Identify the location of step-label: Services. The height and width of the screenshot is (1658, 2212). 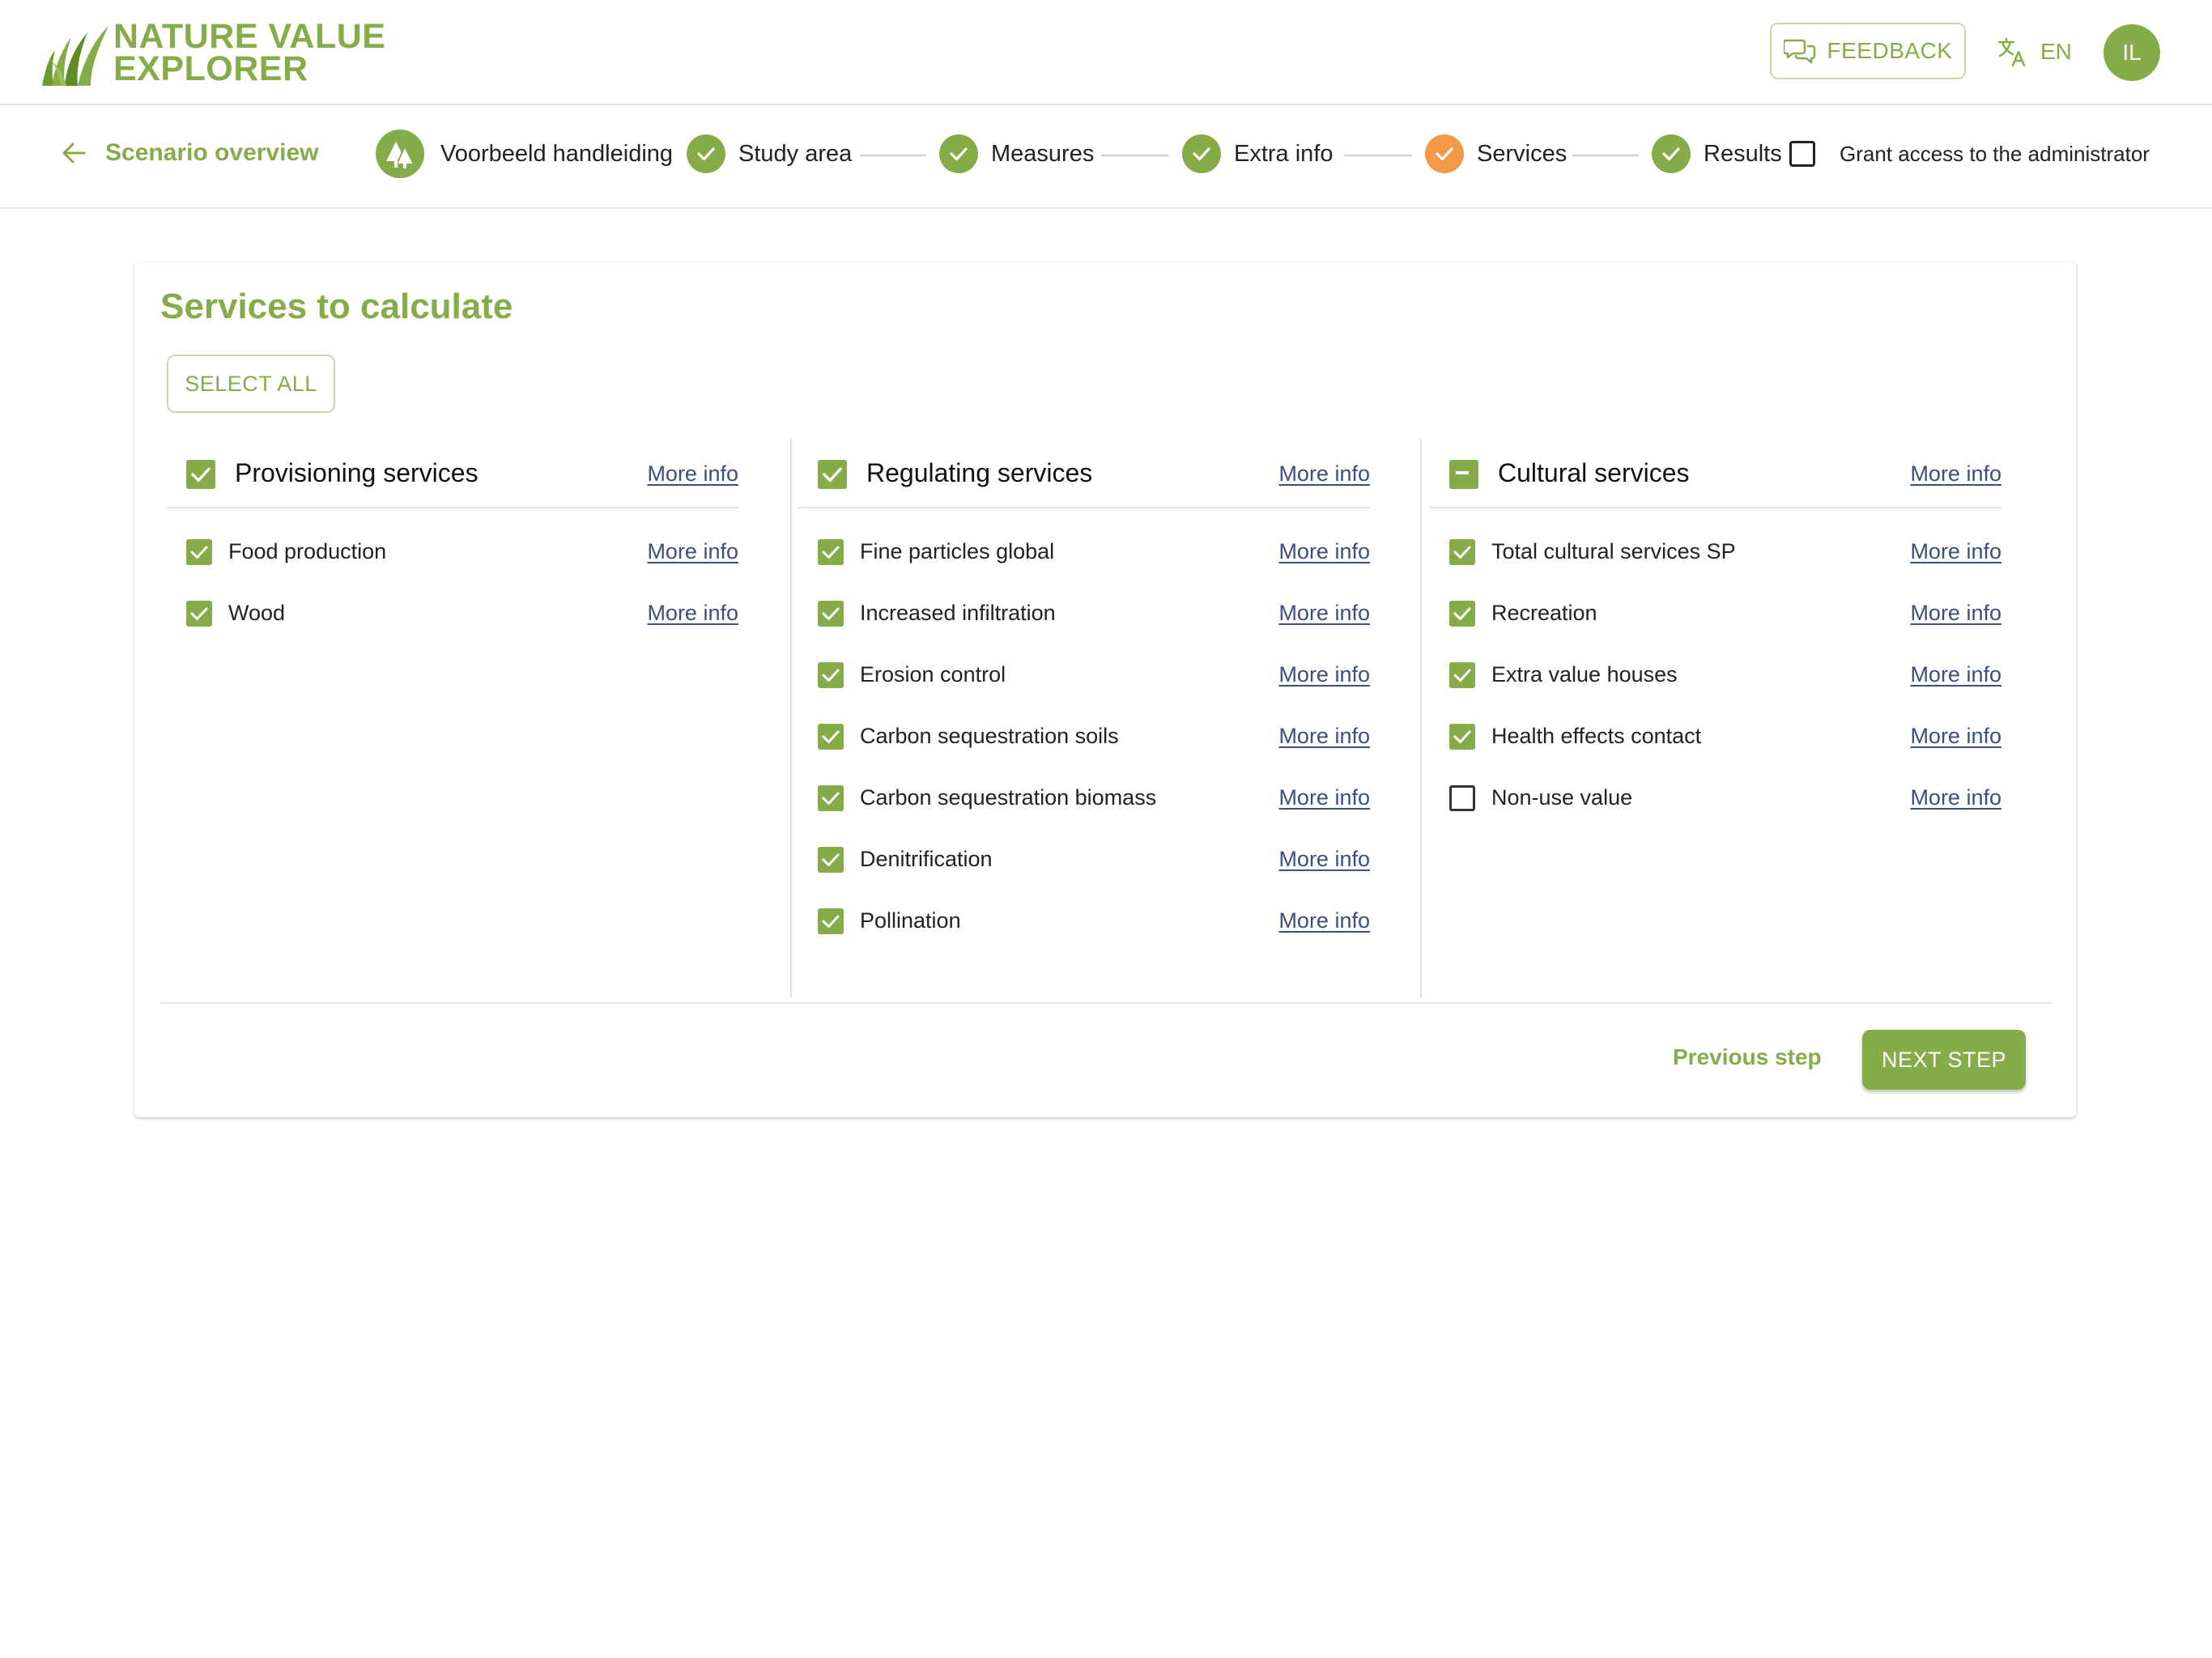
(1523, 153).